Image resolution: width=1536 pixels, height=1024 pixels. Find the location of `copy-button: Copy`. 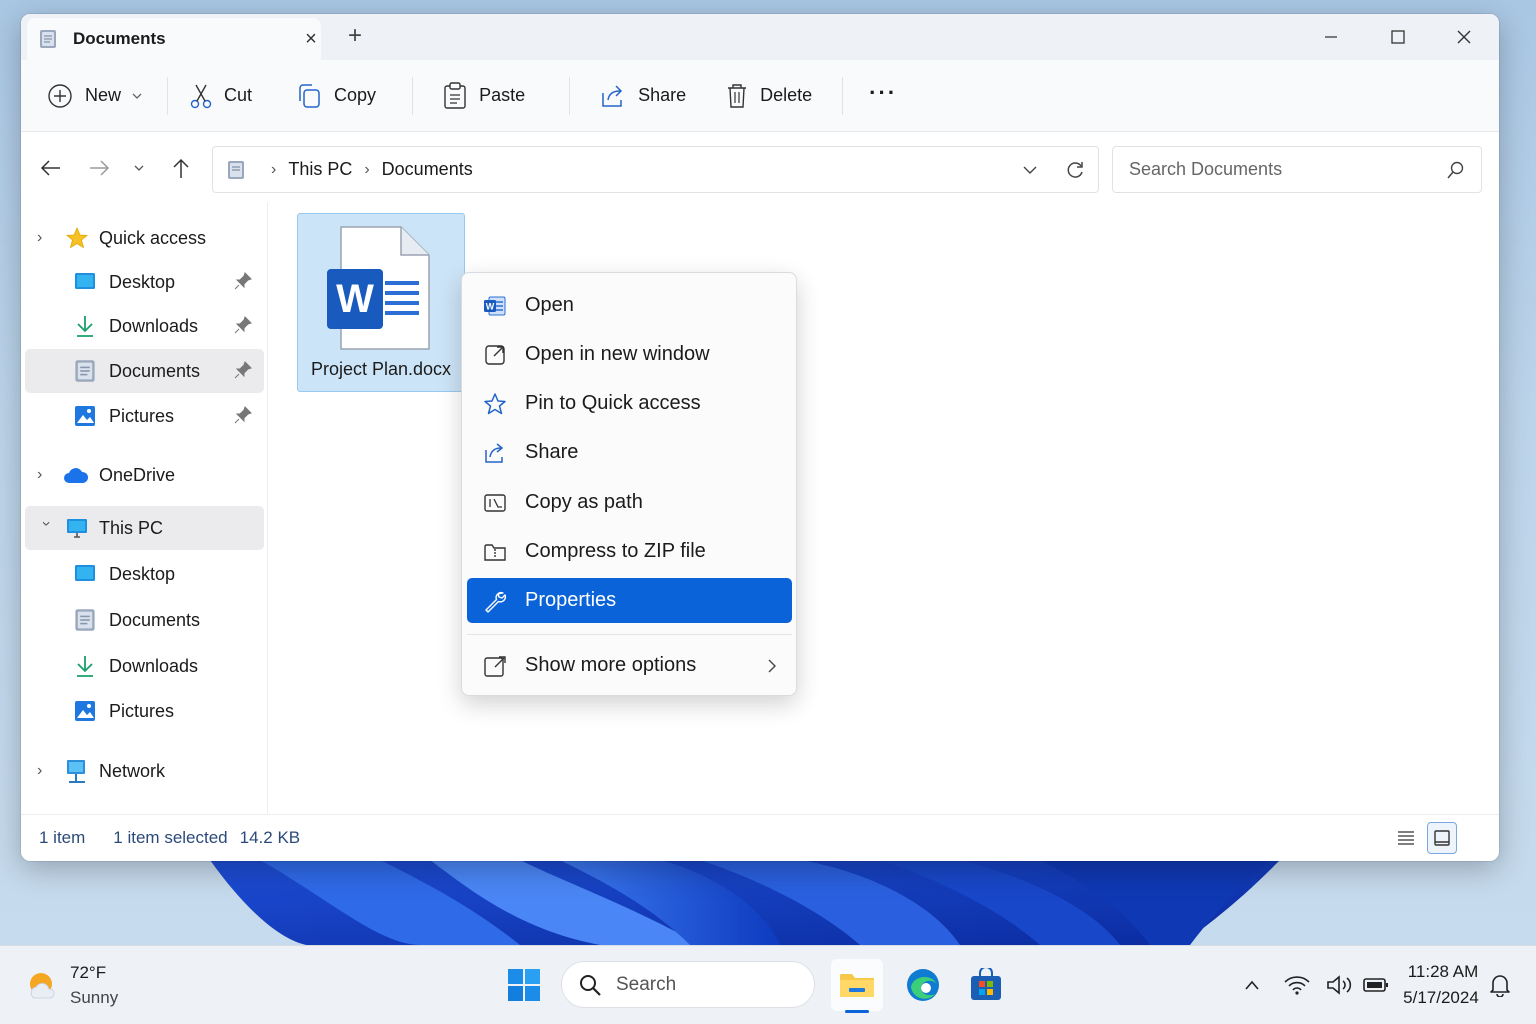

copy-button: Copy is located at coordinates (336, 96).